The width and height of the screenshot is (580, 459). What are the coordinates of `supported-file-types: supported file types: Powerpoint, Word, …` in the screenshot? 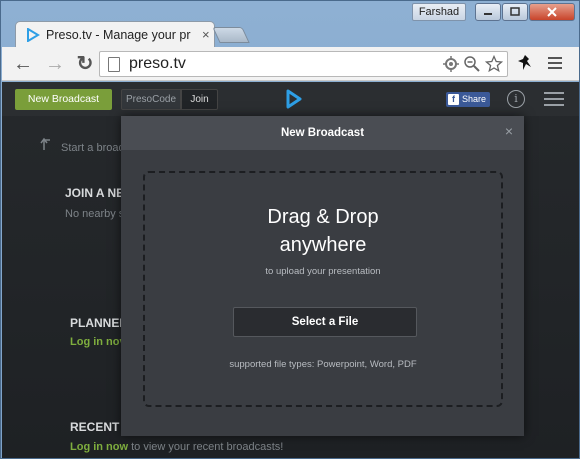 It's located at (323, 364).